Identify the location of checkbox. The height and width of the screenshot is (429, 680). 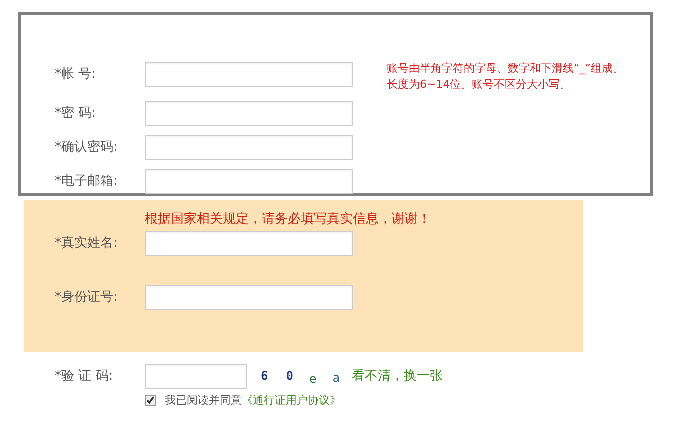
(150, 400).